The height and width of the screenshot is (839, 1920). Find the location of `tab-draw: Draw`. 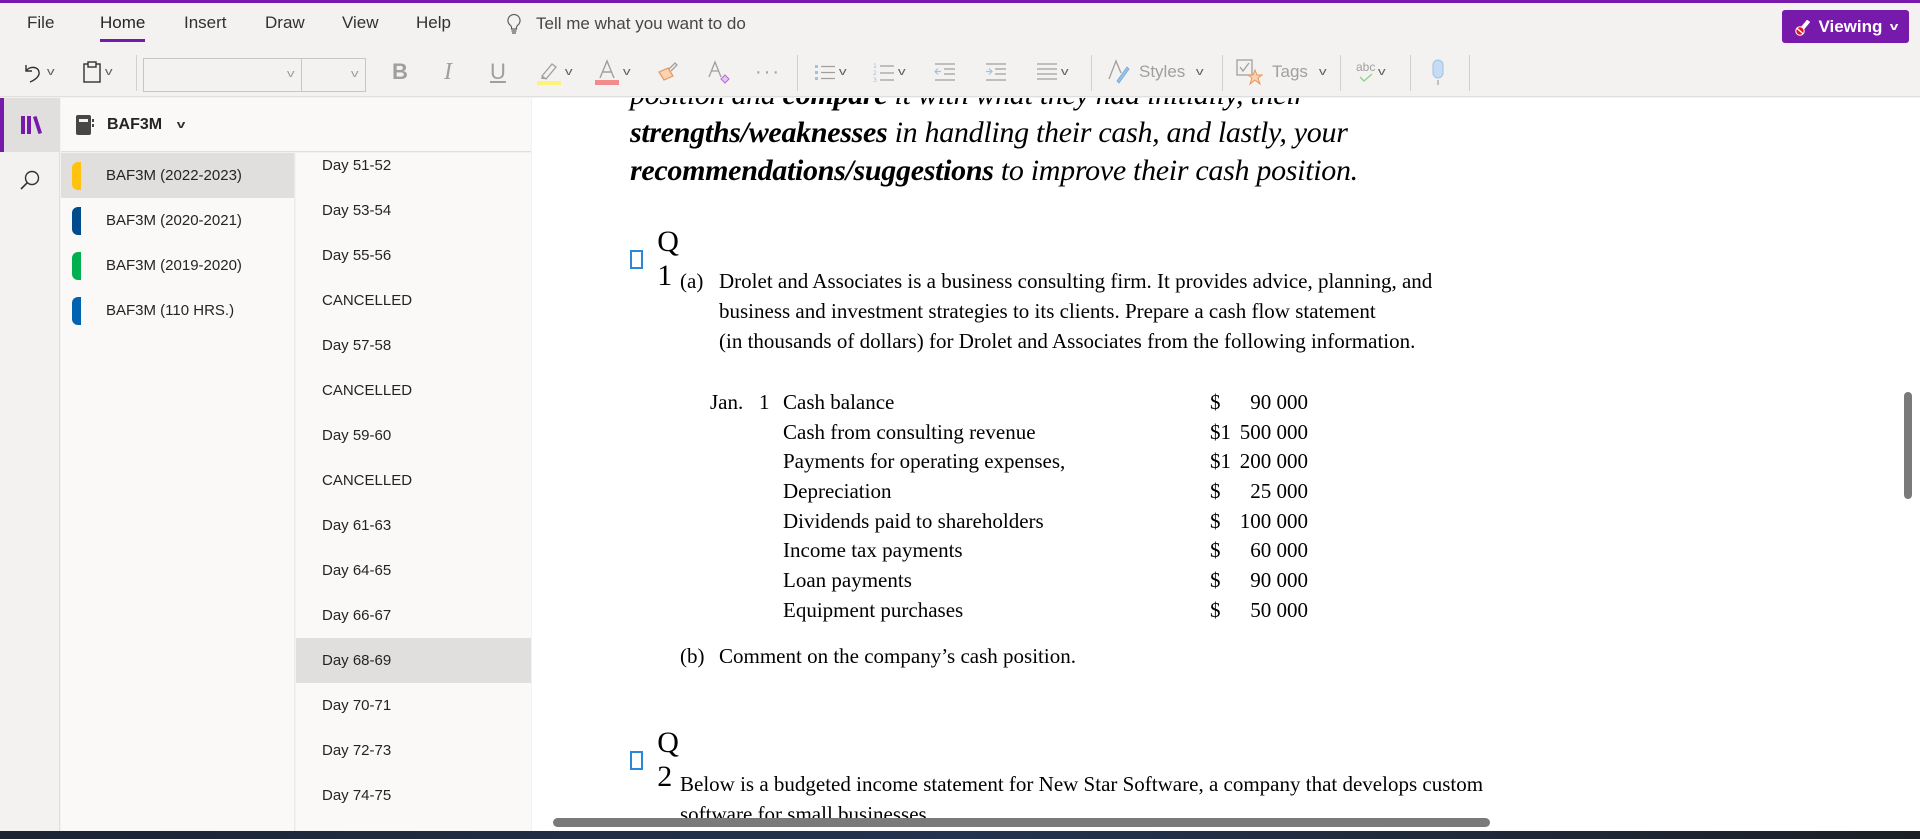

tab-draw: Draw is located at coordinates (285, 23).